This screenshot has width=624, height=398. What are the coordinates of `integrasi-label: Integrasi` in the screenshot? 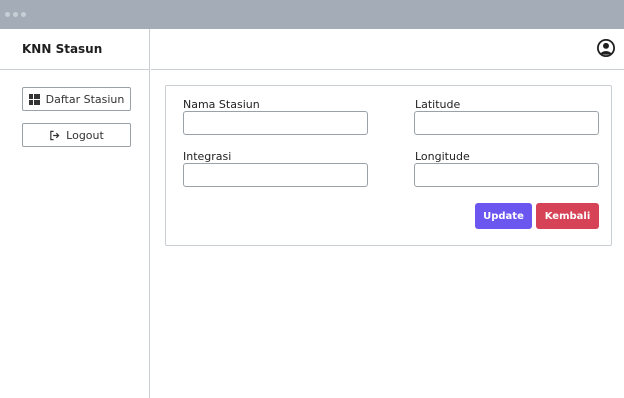 It's located at (207, 156).